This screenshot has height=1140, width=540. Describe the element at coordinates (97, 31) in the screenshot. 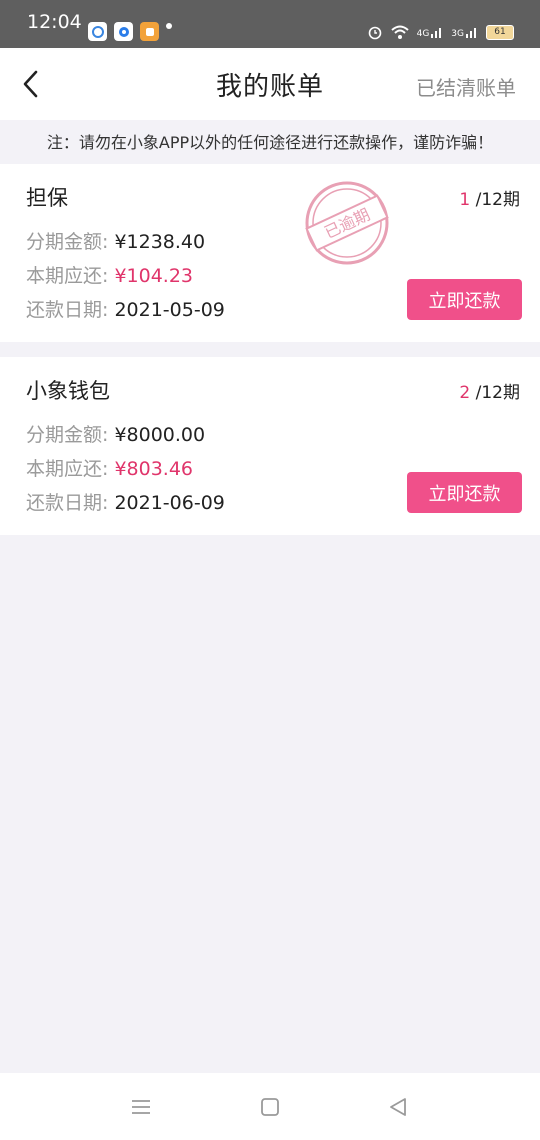

I see `cloud-app-icon` at that location.